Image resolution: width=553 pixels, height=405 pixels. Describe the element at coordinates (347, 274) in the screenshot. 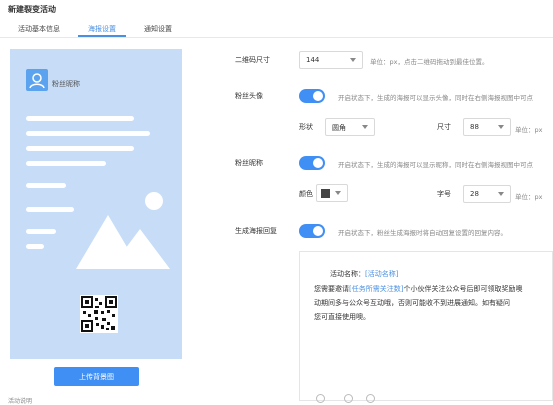

I see `activity-prefix: 活动名称：` at that location.